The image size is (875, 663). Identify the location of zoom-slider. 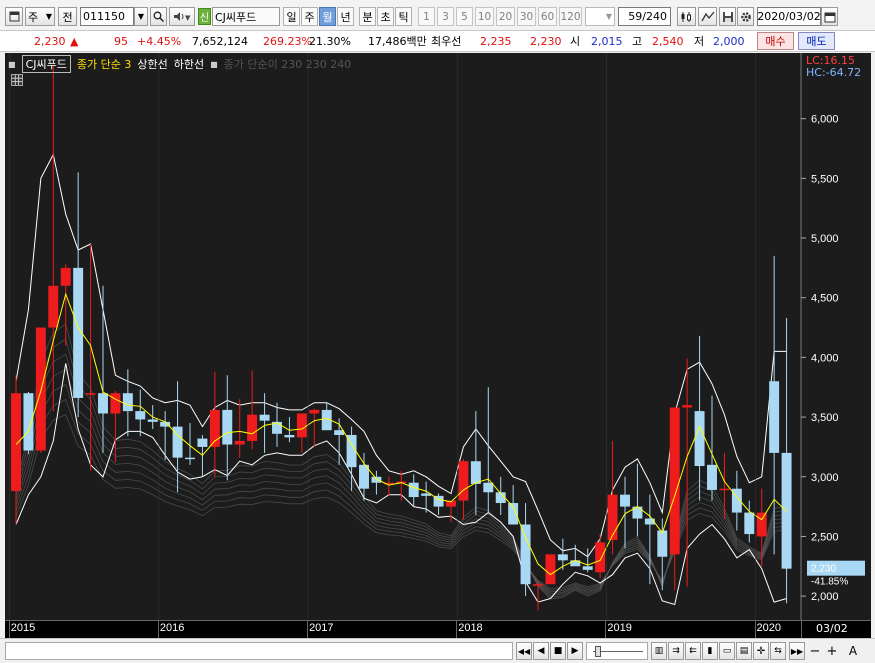
(617, 651).